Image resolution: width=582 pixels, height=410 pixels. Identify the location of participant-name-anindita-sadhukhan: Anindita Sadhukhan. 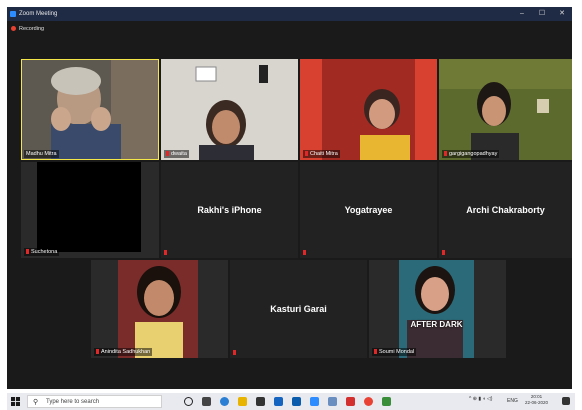
(123, 352).